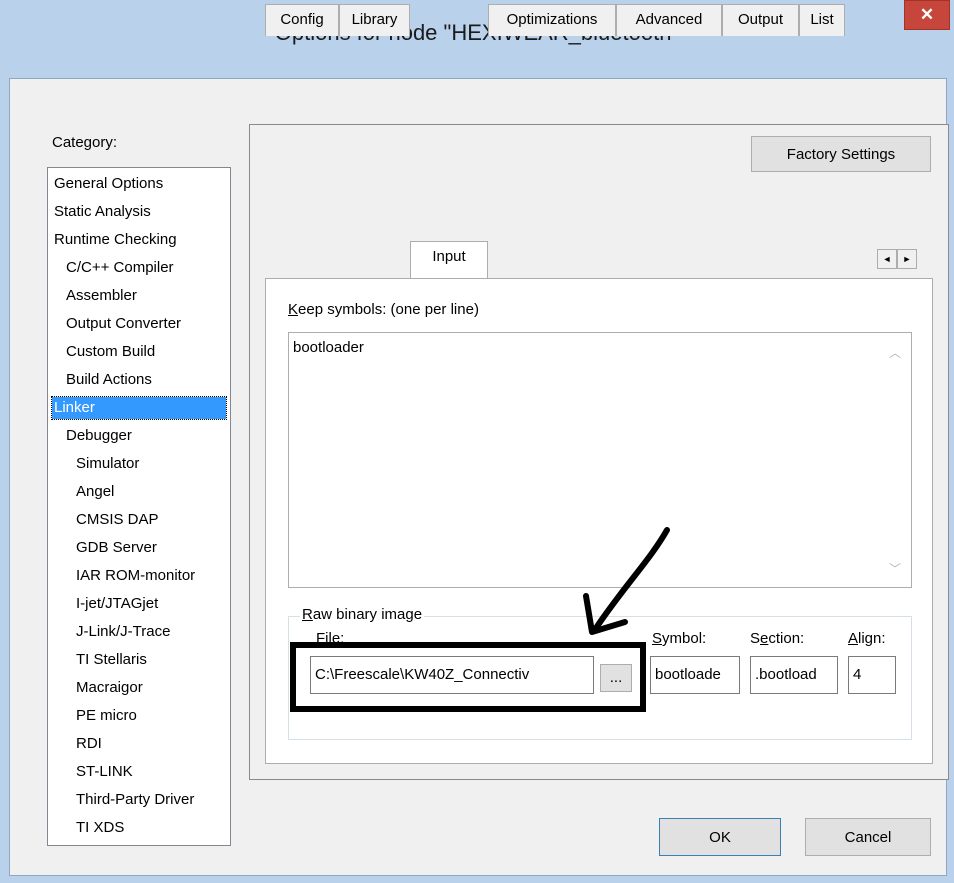 This screenshot has height=883, width=954. I want to click on category-item-label: TI Stellaris, so click(111, 659).